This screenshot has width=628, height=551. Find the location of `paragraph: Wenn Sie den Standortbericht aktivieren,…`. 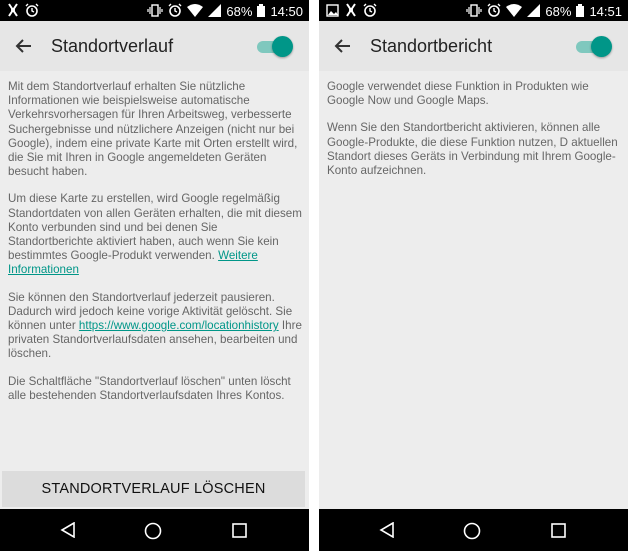

paragraph: Wenn Sie den Standortbericht aktivieren,… is located at coordinates (472, 149).